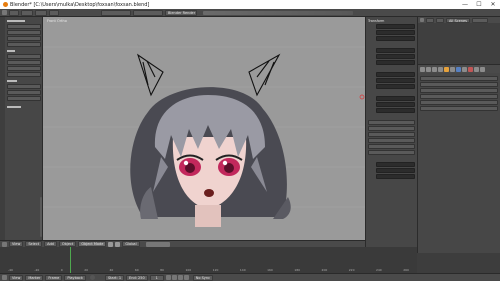 This screenshot has width=500, height=281. I want to click on constraints-tab-icon, so click(452, 69).